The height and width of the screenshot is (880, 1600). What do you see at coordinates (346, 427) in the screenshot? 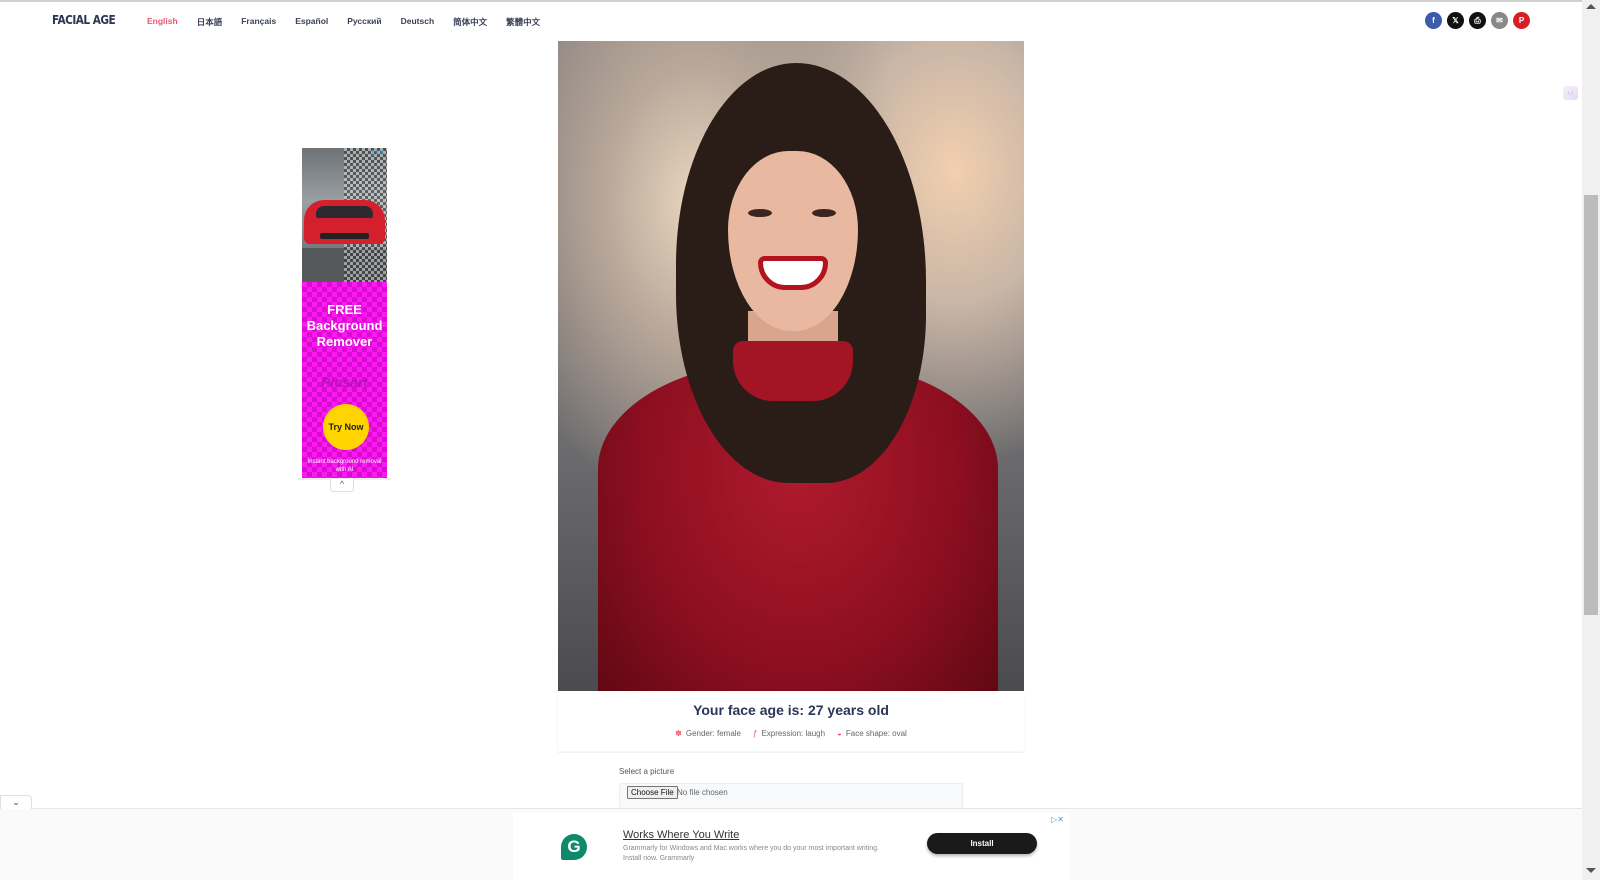
I see `ad-try-now-button: Try Now` at bounding box center [346, 427].